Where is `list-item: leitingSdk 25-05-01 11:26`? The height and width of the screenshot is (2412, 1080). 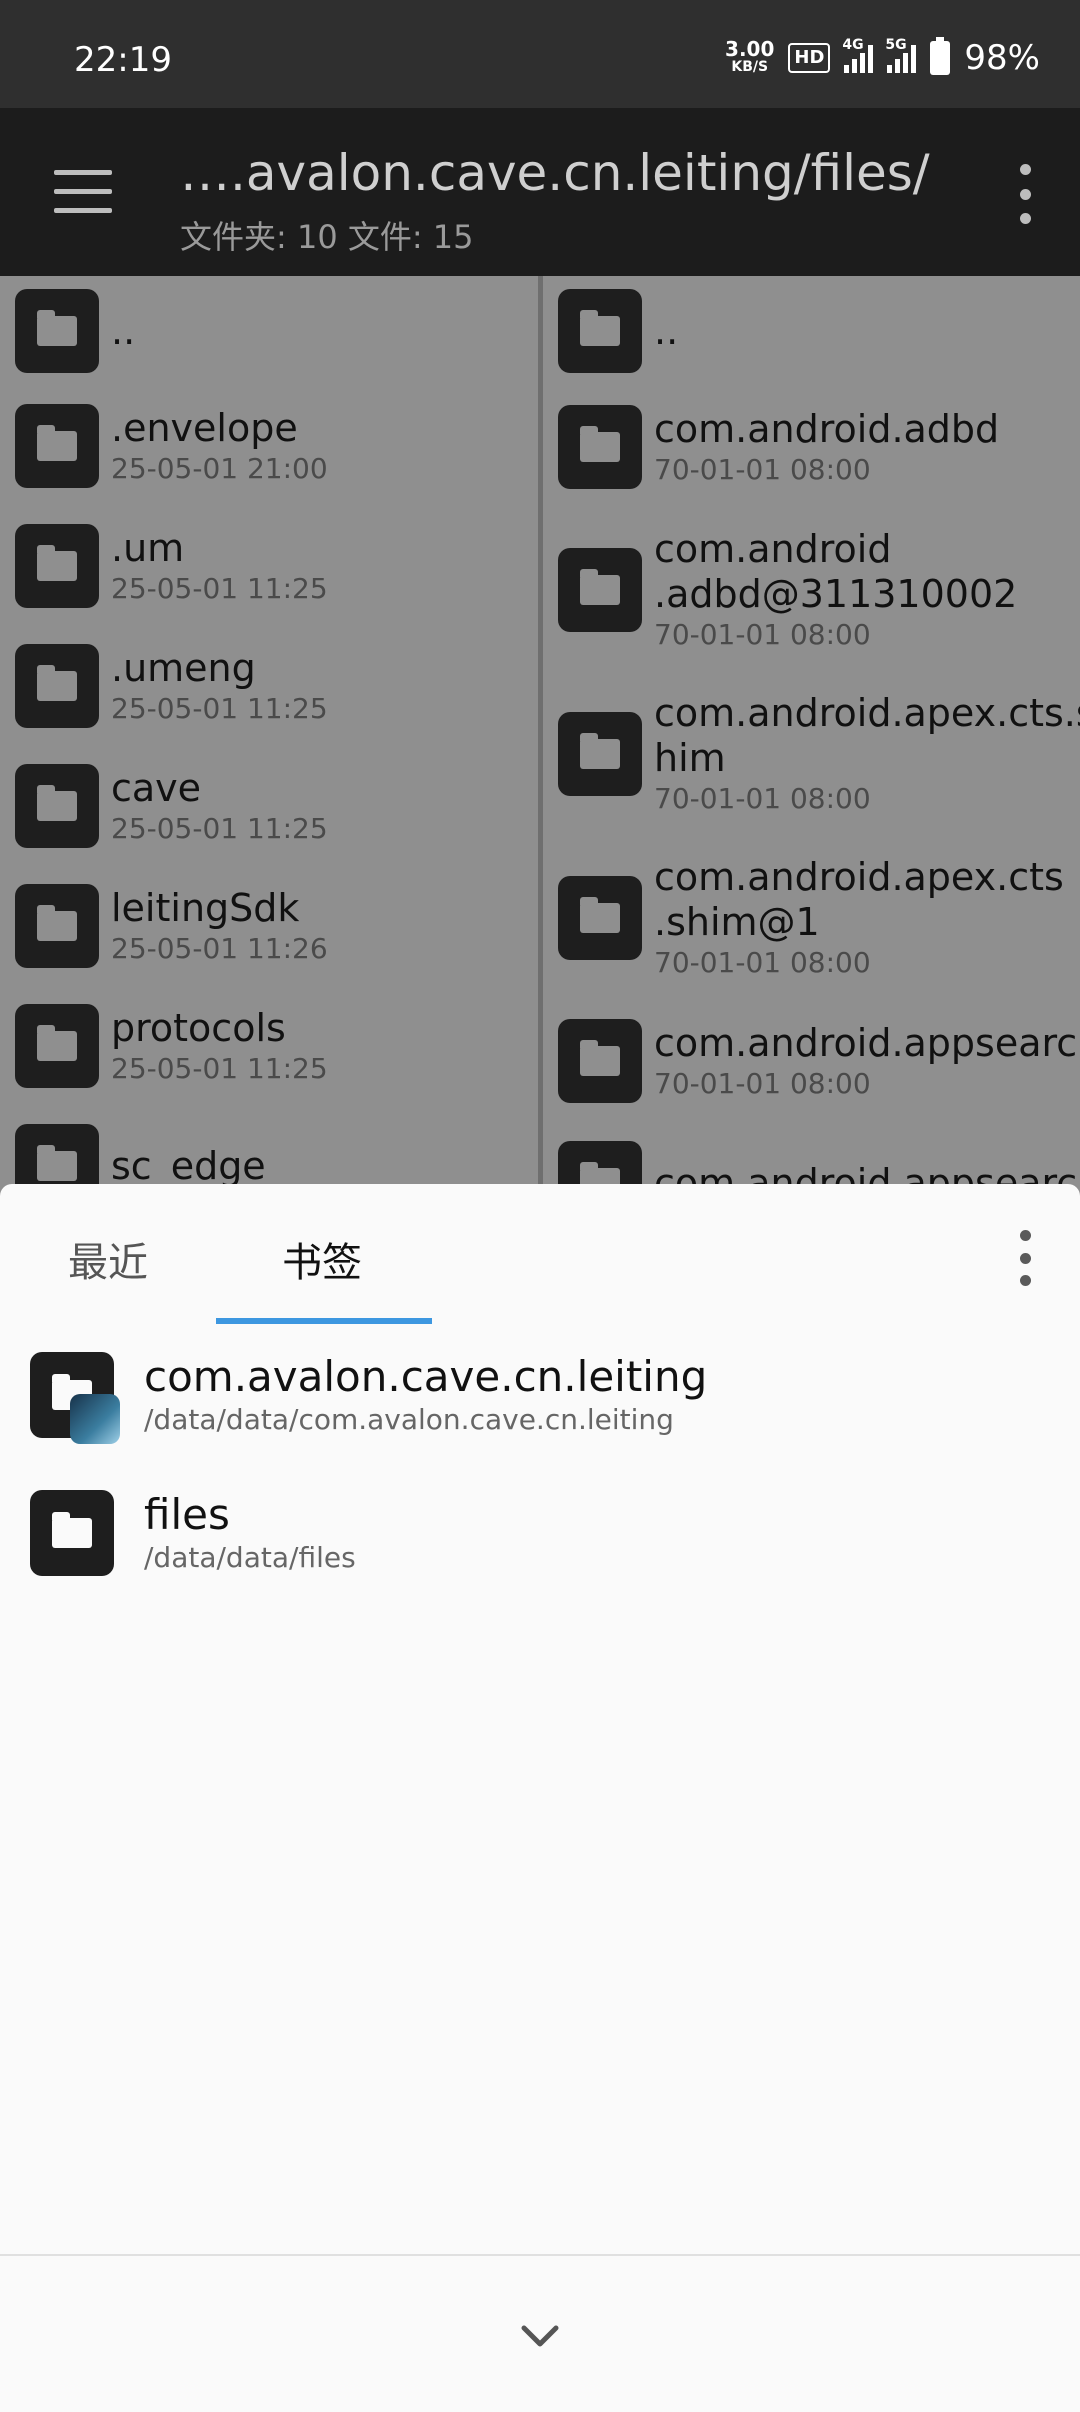 list-item: leitingSdk 25-05-01 11:26 is located at coordinates (269, 926).